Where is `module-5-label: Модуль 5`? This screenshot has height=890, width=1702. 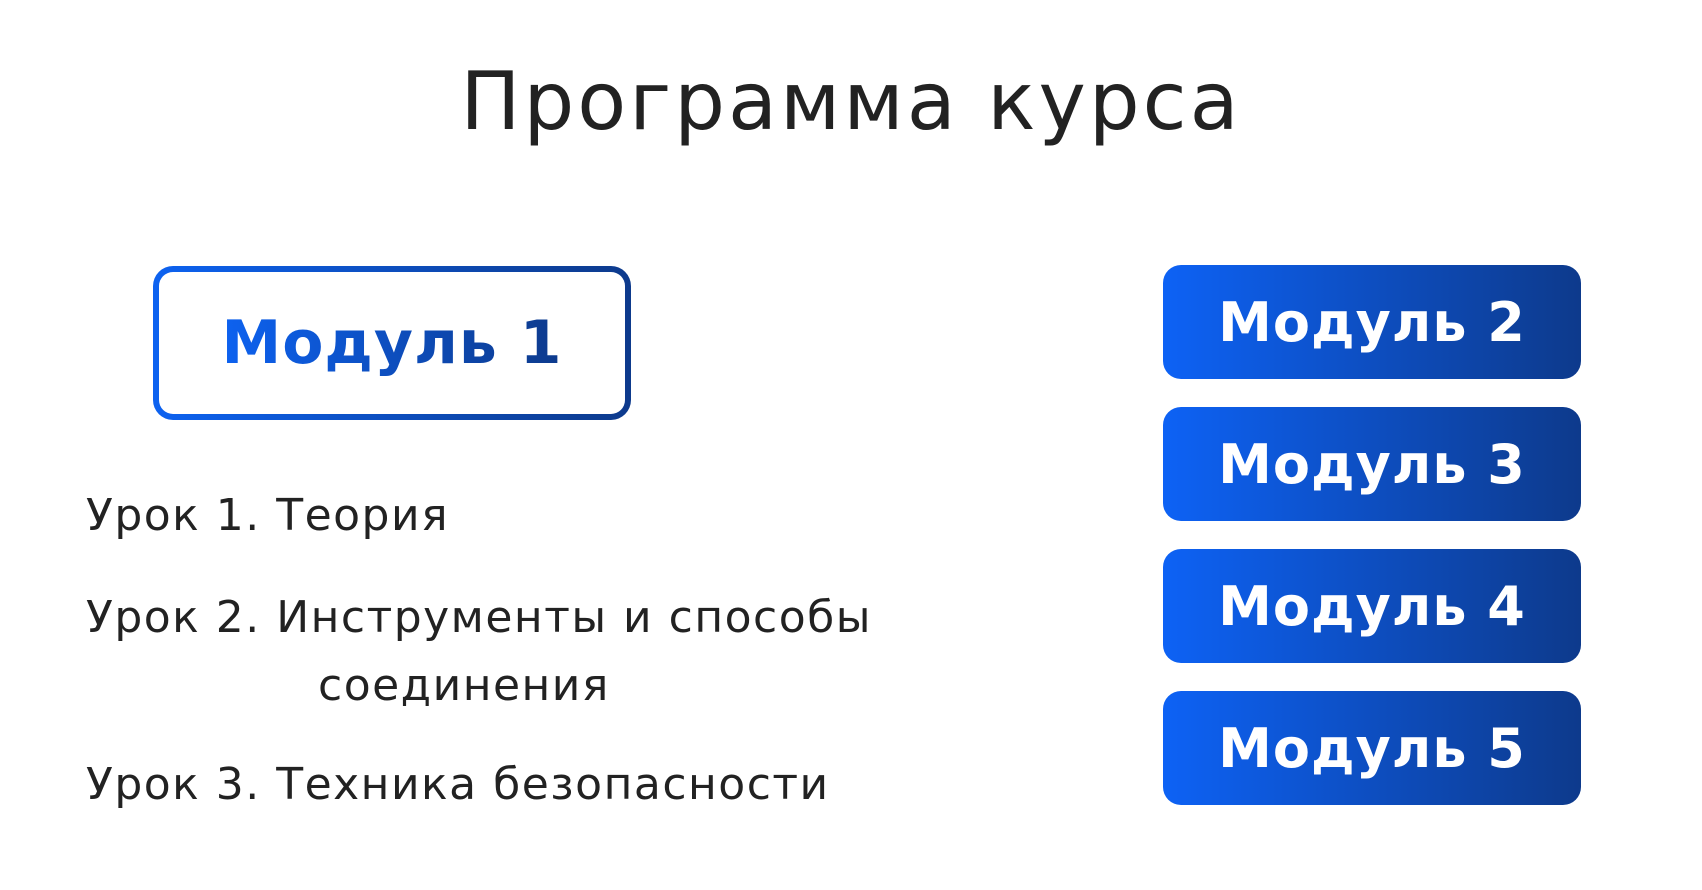
module-5-label: Модуль 5 is located at coordinates (1372, 748).